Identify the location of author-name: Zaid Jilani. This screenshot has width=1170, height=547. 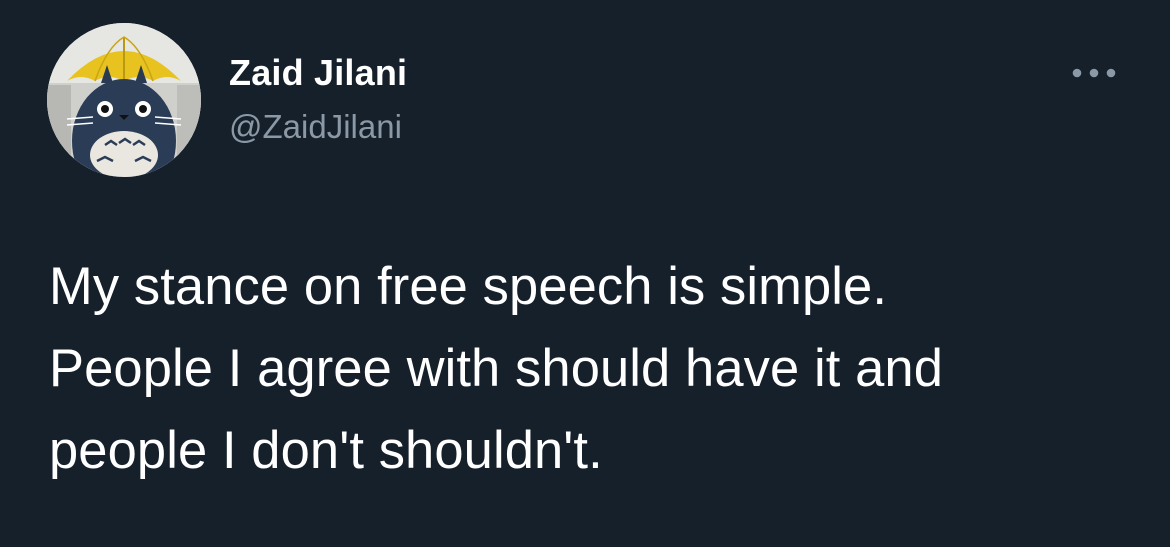
(318, 73).